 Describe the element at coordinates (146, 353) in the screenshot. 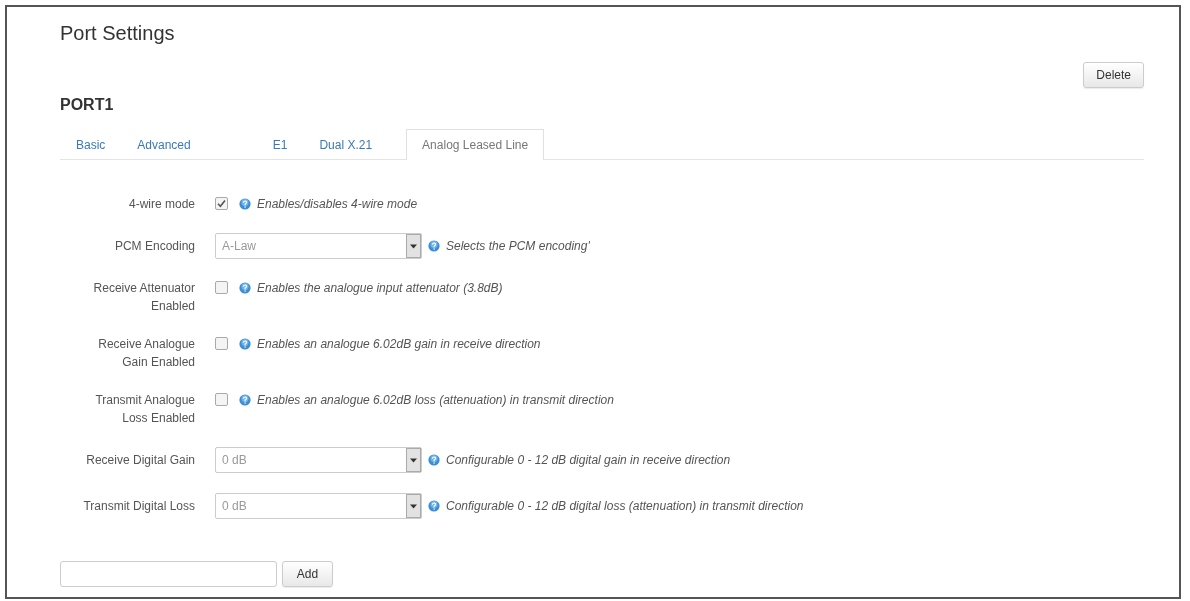

I see `field-label: Receive Analogue Gain Enabled` at that location.